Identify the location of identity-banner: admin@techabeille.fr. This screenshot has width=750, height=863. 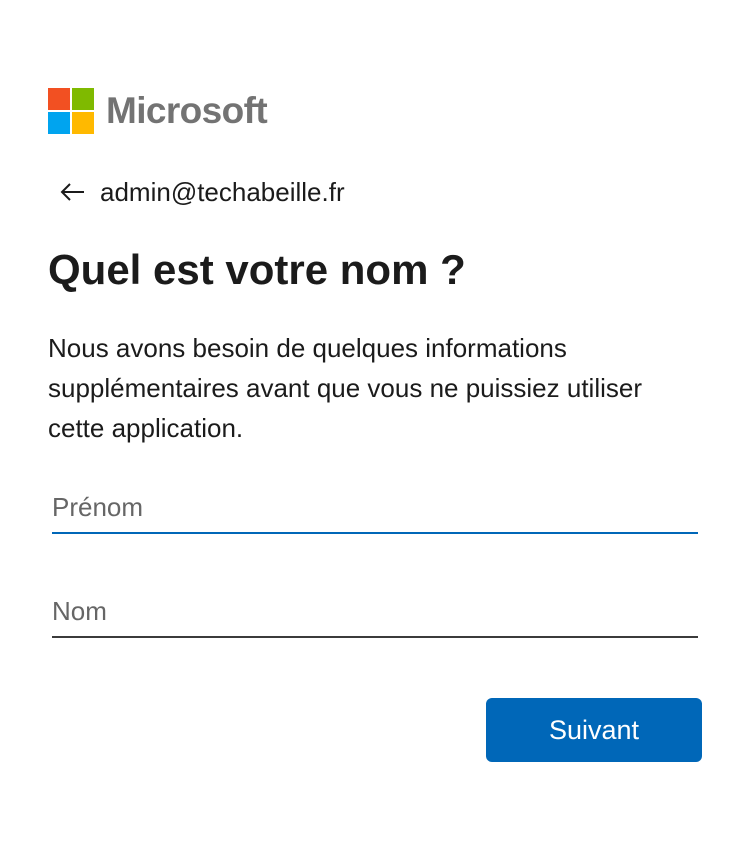
(201, 192).